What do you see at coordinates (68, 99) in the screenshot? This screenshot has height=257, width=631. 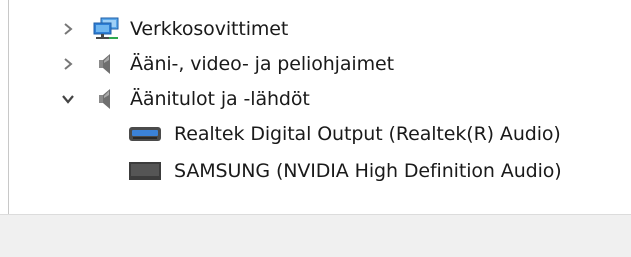 I see `chevron-down-icon` at bounding box center [68, 99].